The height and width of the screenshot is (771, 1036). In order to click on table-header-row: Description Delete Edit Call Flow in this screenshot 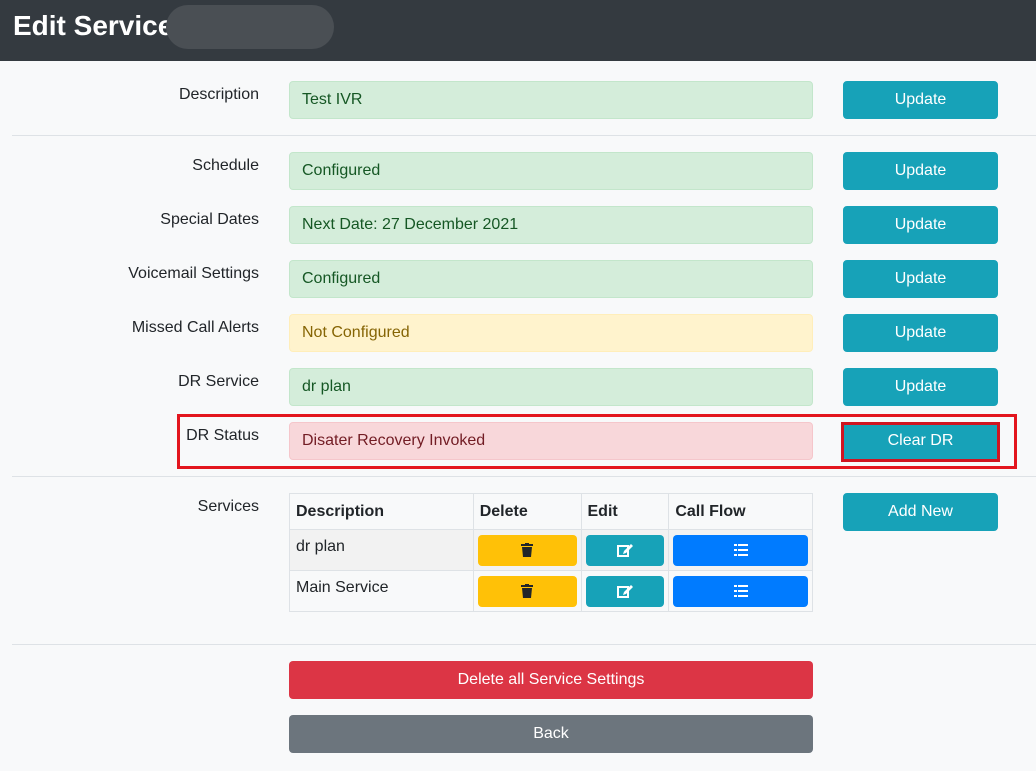, I will do `click(551, 511)`.